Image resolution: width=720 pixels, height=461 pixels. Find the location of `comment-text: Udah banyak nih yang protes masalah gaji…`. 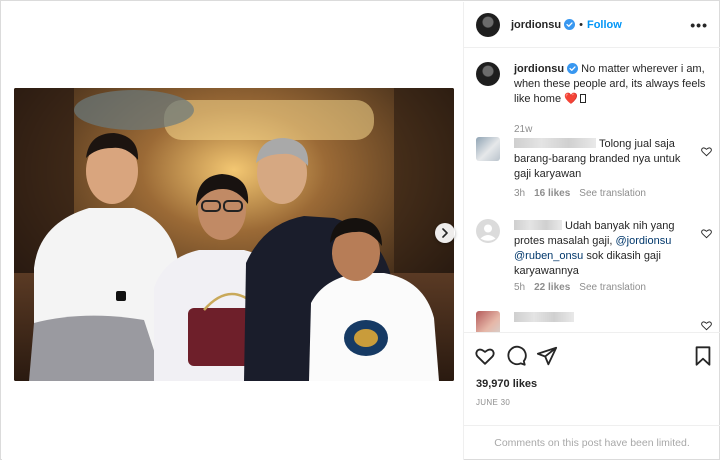

comment-text: Udah banyak nih yang protes masalah gaji… is located at coordinates (606, 249).